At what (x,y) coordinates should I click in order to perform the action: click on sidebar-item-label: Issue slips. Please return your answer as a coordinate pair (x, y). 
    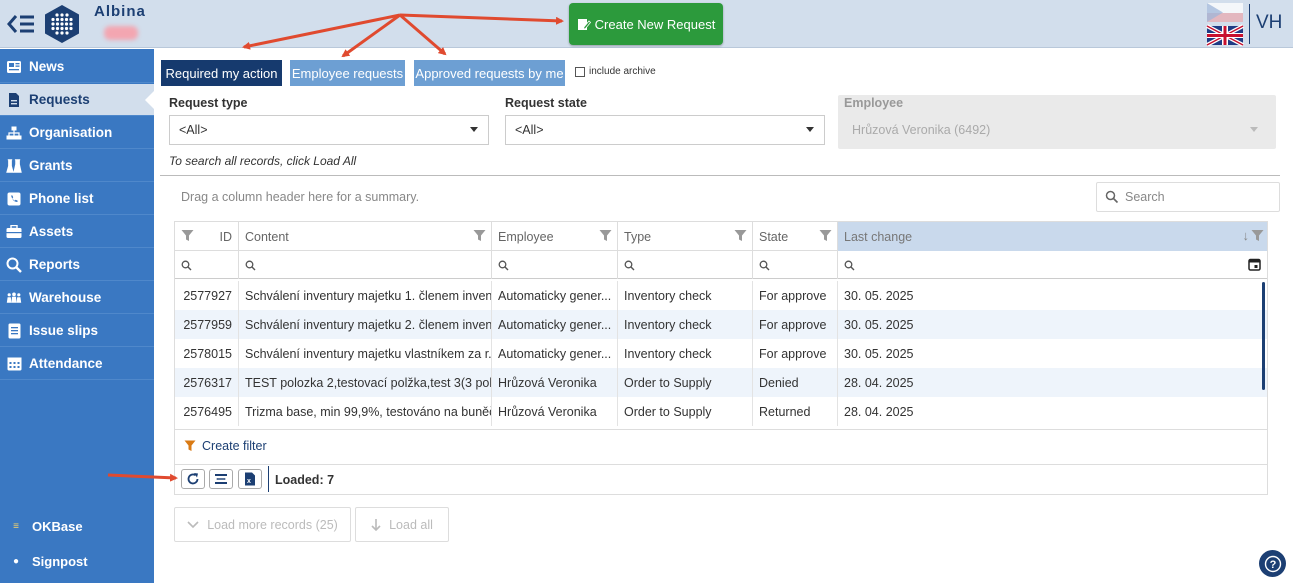
    Looking at the image, I should click on (64, 330).